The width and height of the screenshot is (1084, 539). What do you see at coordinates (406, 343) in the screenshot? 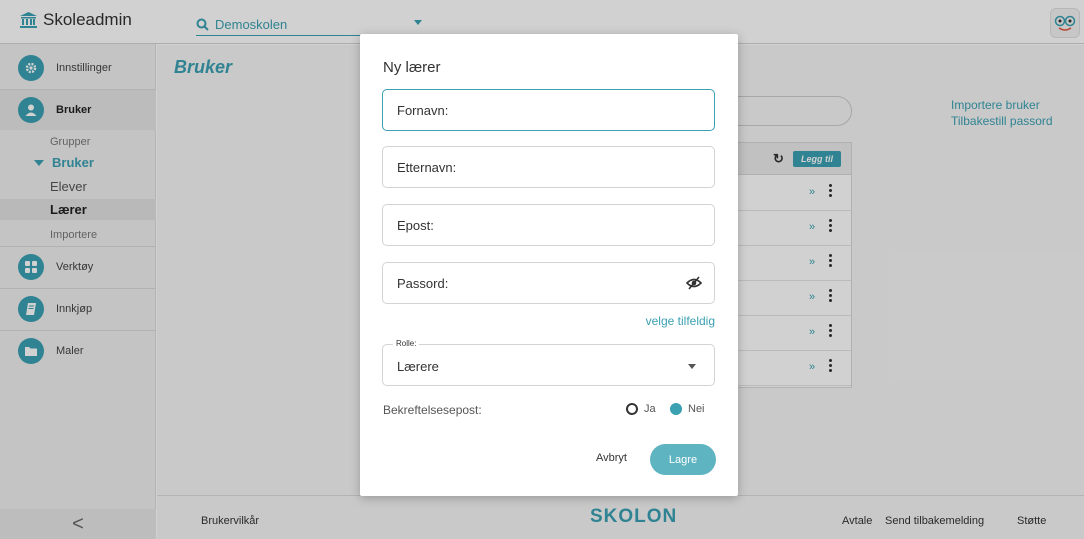
I see `role-label: Rolle:` at bounding box center [406, 343].